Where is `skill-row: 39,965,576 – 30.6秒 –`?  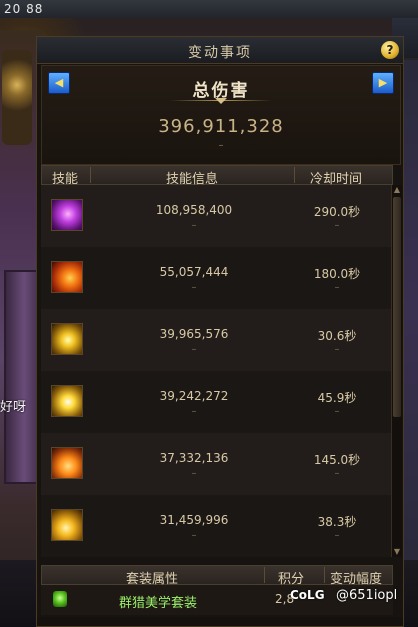
skill-row: 39,965,576 – 30.6秒 – is located at coordinates (216, 340).